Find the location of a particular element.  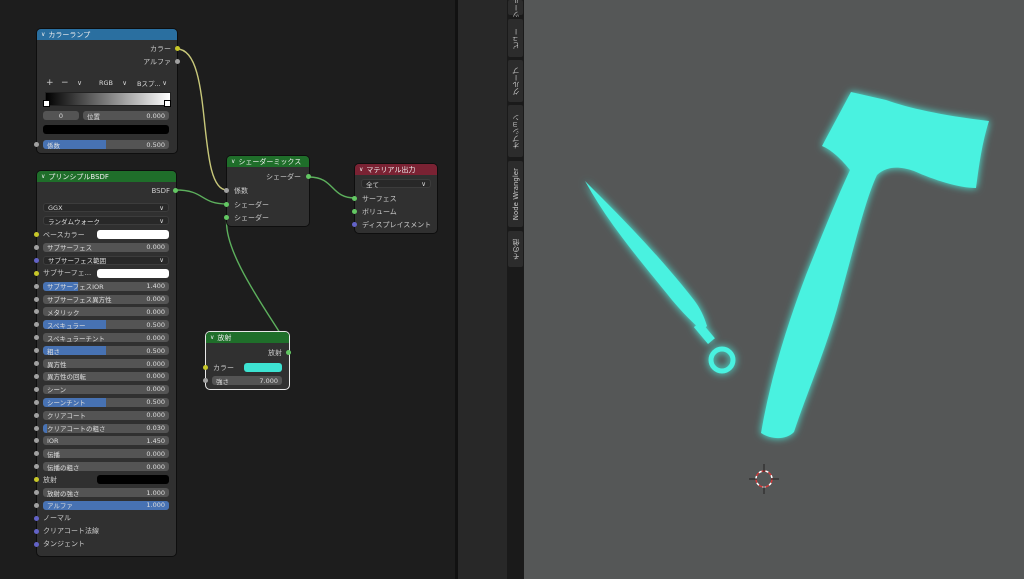

fac-input-socket is located at coordinates (36, 144).